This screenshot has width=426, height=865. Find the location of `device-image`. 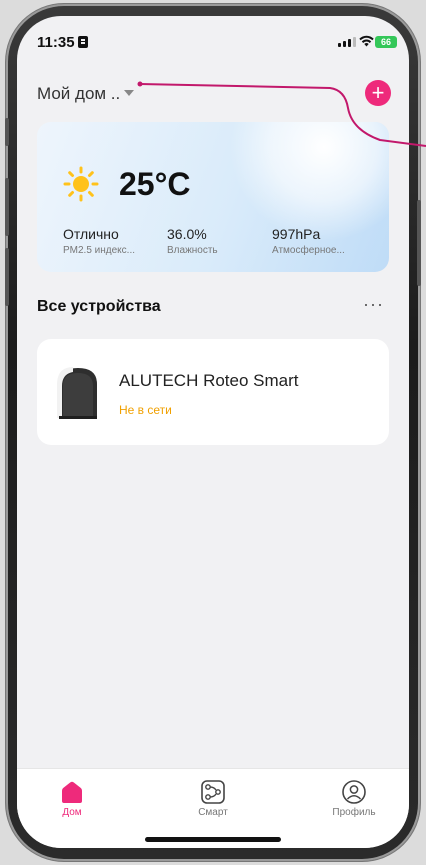

device-image is located at coordinates (77, 393).